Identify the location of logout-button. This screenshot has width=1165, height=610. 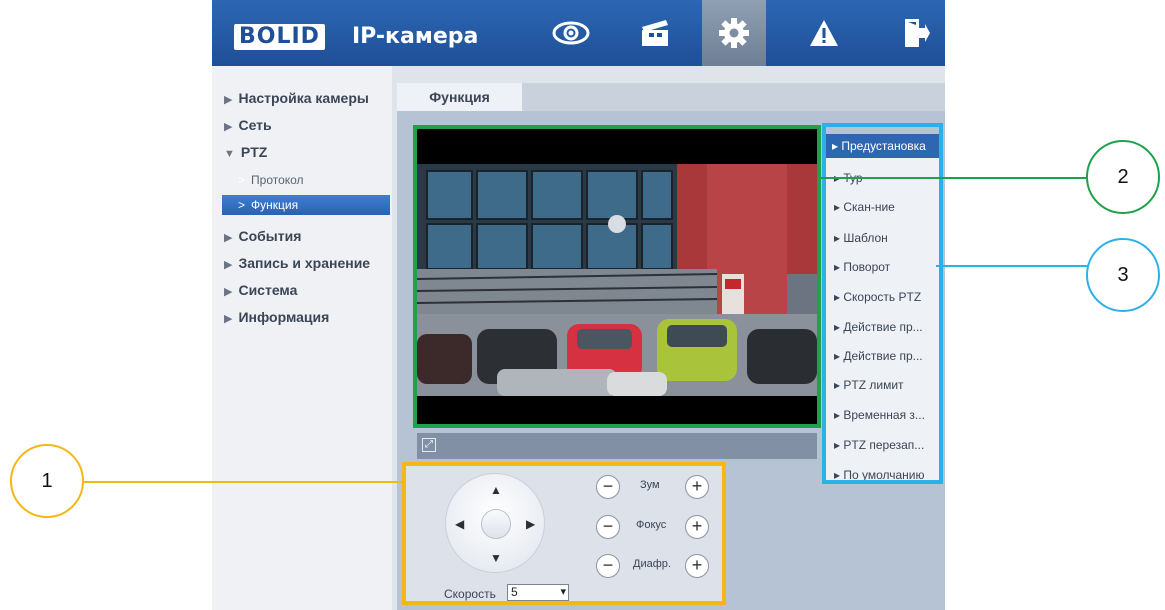
(914, 33).